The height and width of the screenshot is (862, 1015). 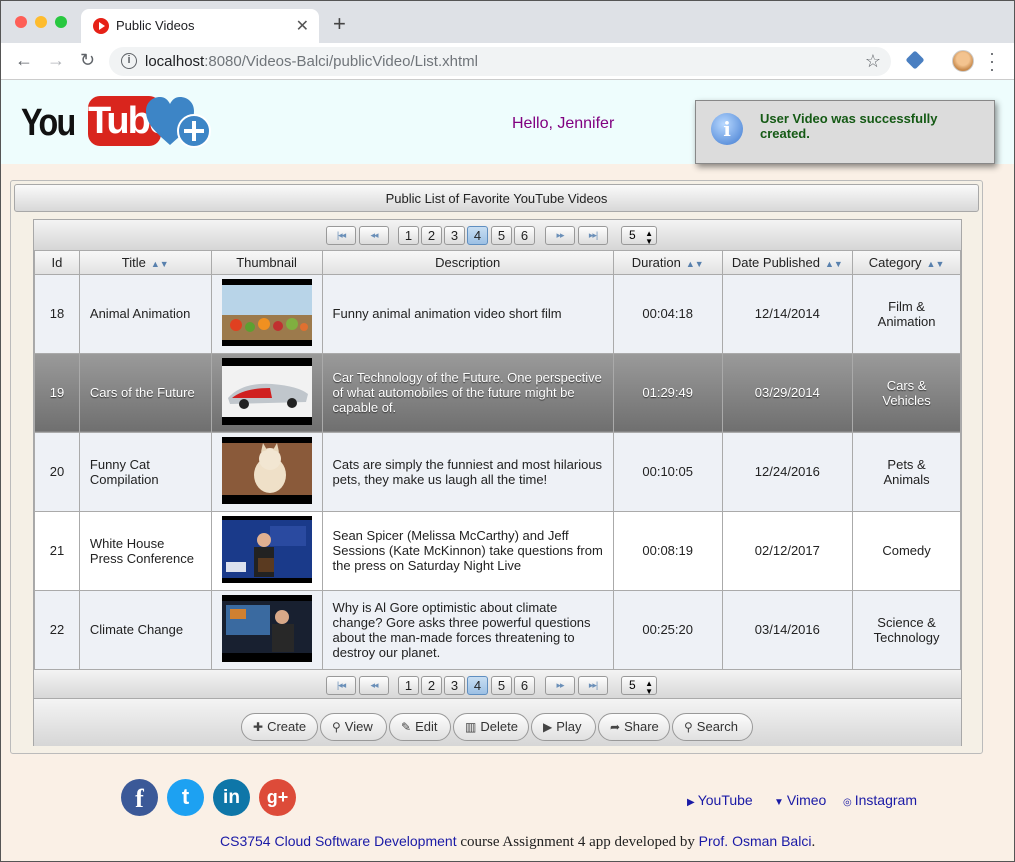 I want to click on animal-animation-thumbnail, so click(x=266, y=312).